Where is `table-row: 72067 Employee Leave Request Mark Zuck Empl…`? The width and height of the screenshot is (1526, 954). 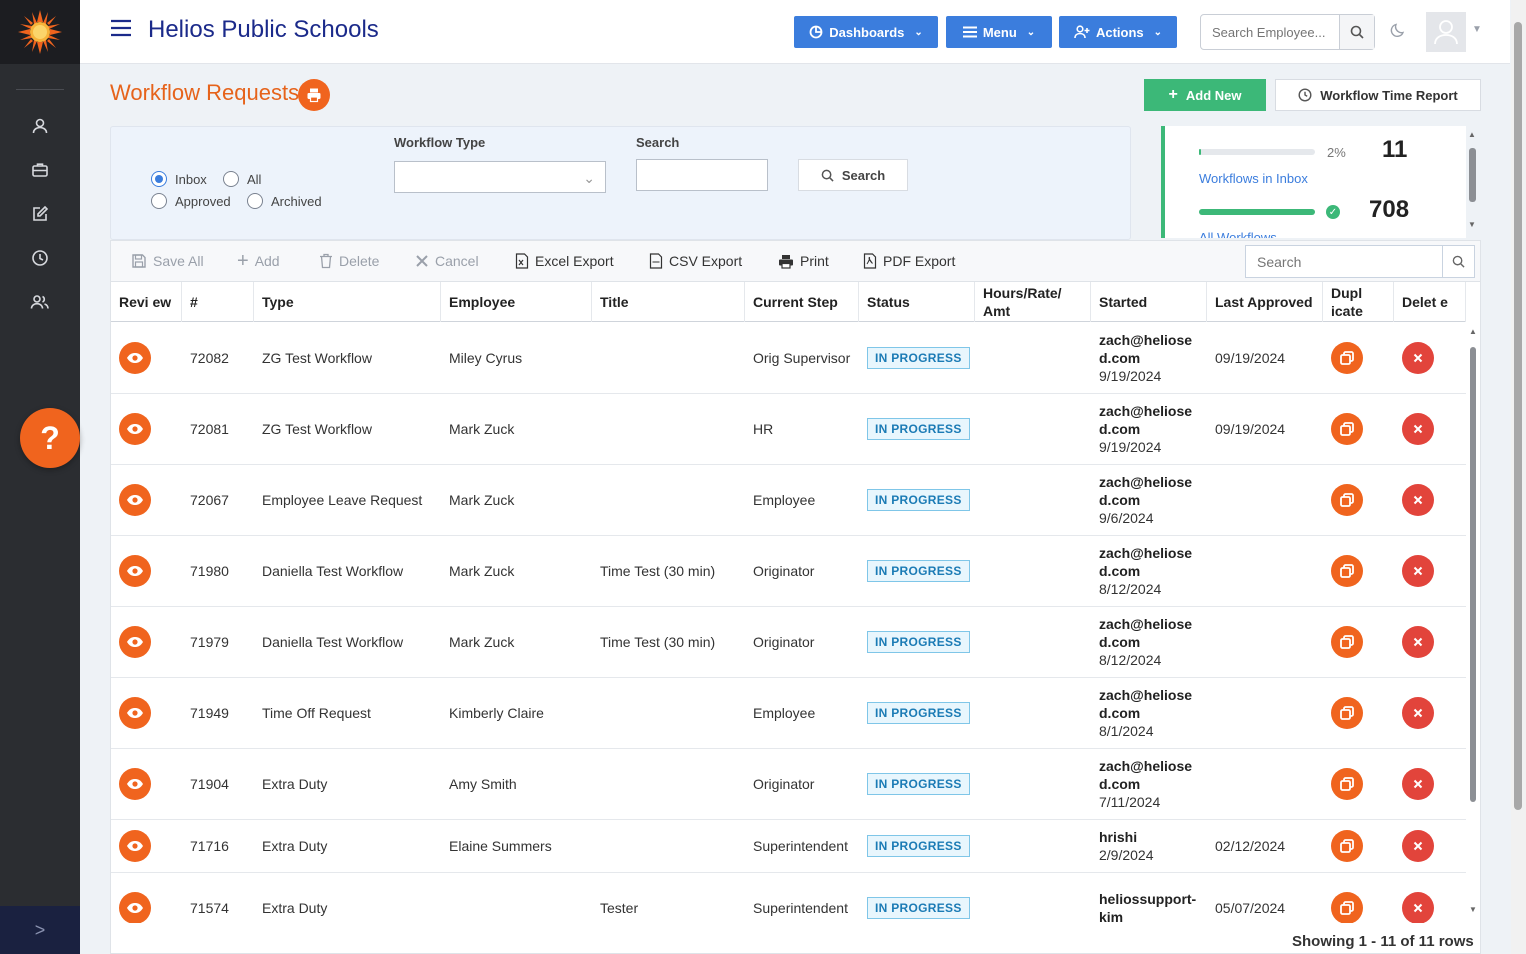
table-row: 72067 Employee Leave Request Mark Zuck Empl… is located at coordinates (788, 500).